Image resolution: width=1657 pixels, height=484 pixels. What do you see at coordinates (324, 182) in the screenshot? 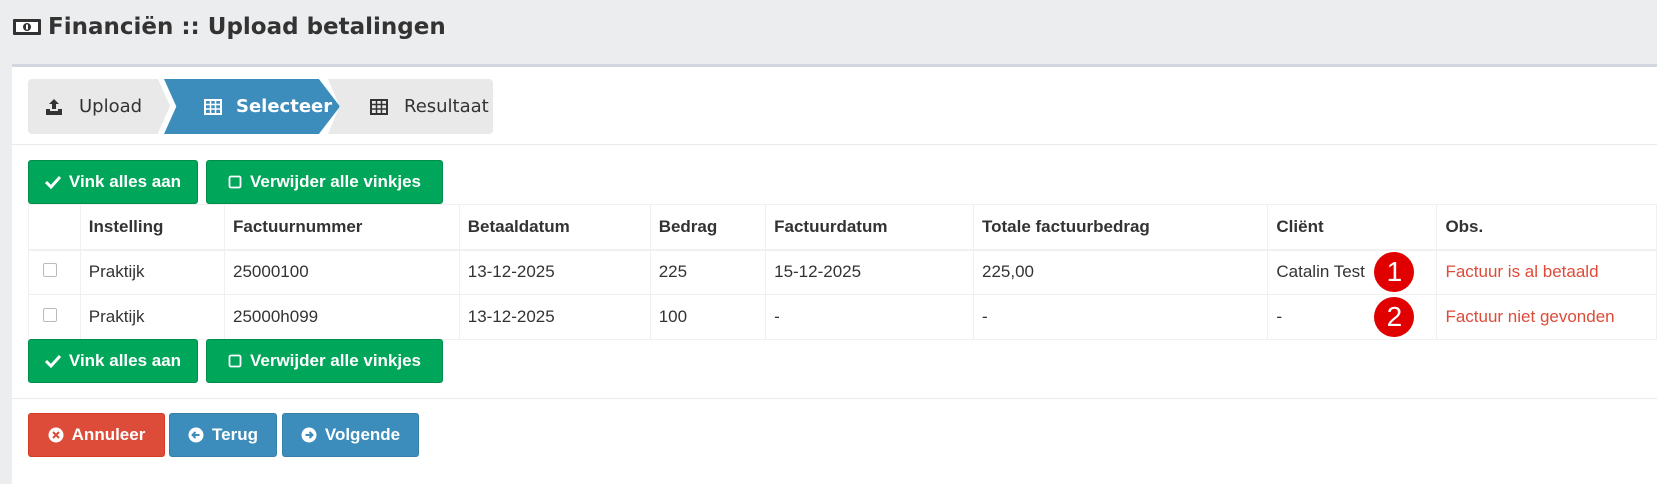
I see `uncheck-all-button-top: Verwijder alle vinkjes` at bounding box center [324, 182].